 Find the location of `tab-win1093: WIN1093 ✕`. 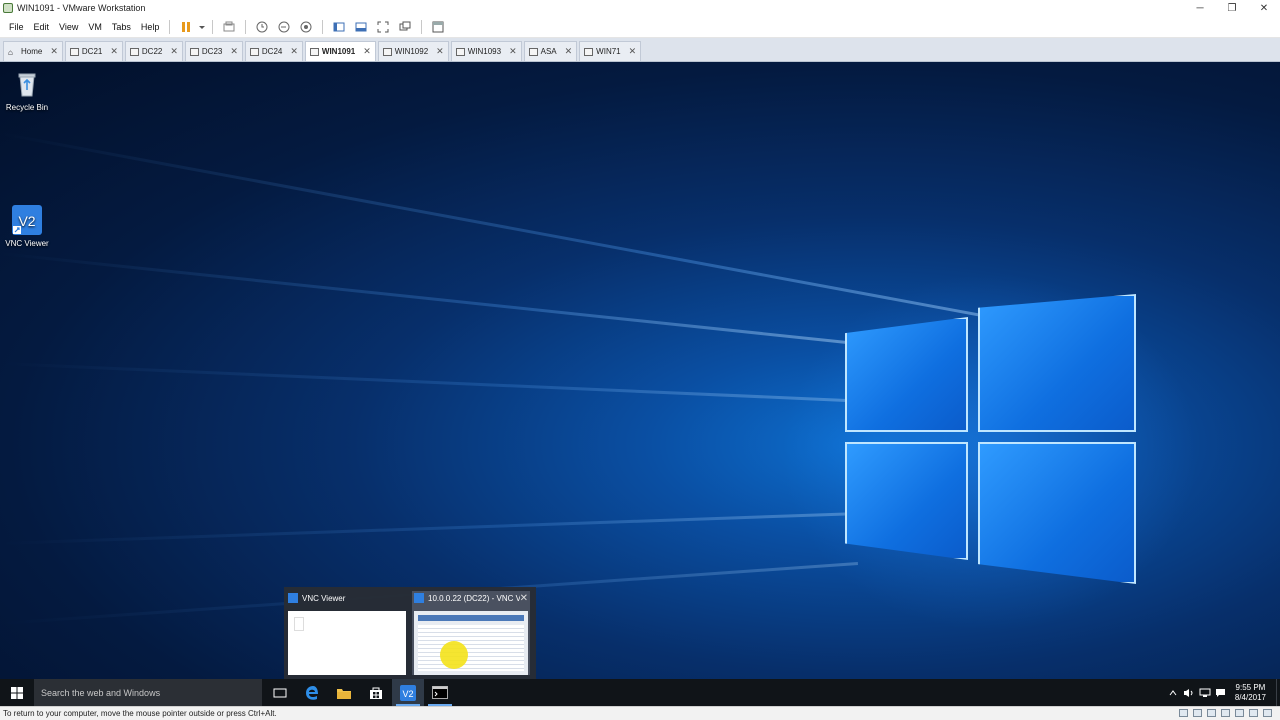

tab-win1093: WIN1093 ✕ is located at coordinates (486, 51).